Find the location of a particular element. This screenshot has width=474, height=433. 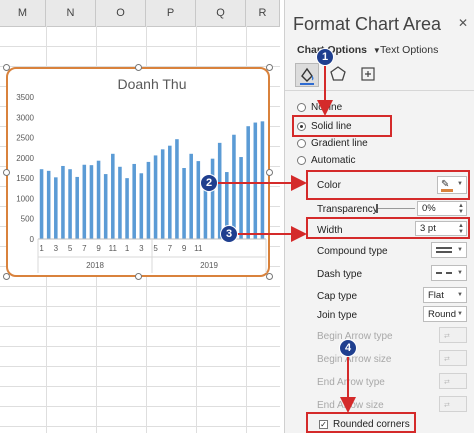

resize-handle-top is located at coordinates (138, 67).